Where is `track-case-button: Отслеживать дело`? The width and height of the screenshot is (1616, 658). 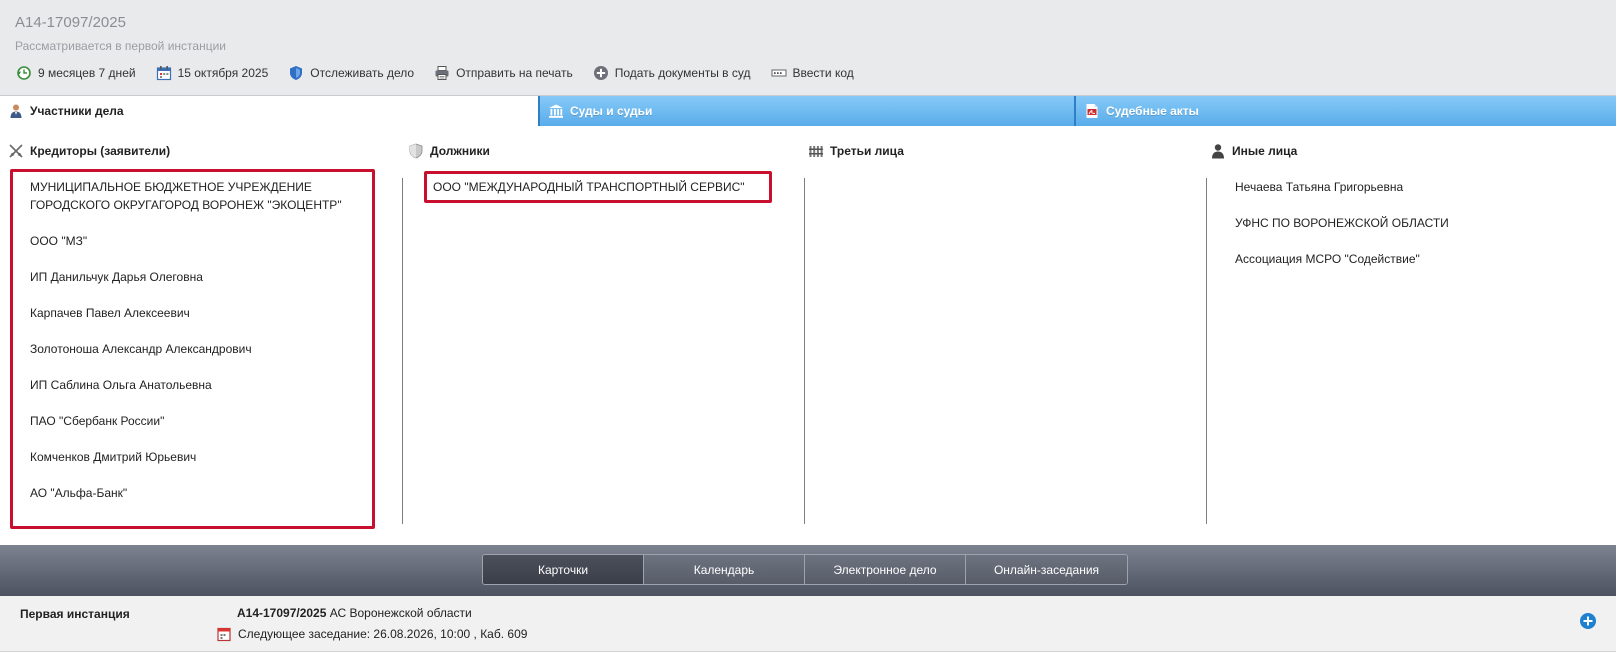
track-case-button: Отслеживать дело is located at coordinates (351, 73).